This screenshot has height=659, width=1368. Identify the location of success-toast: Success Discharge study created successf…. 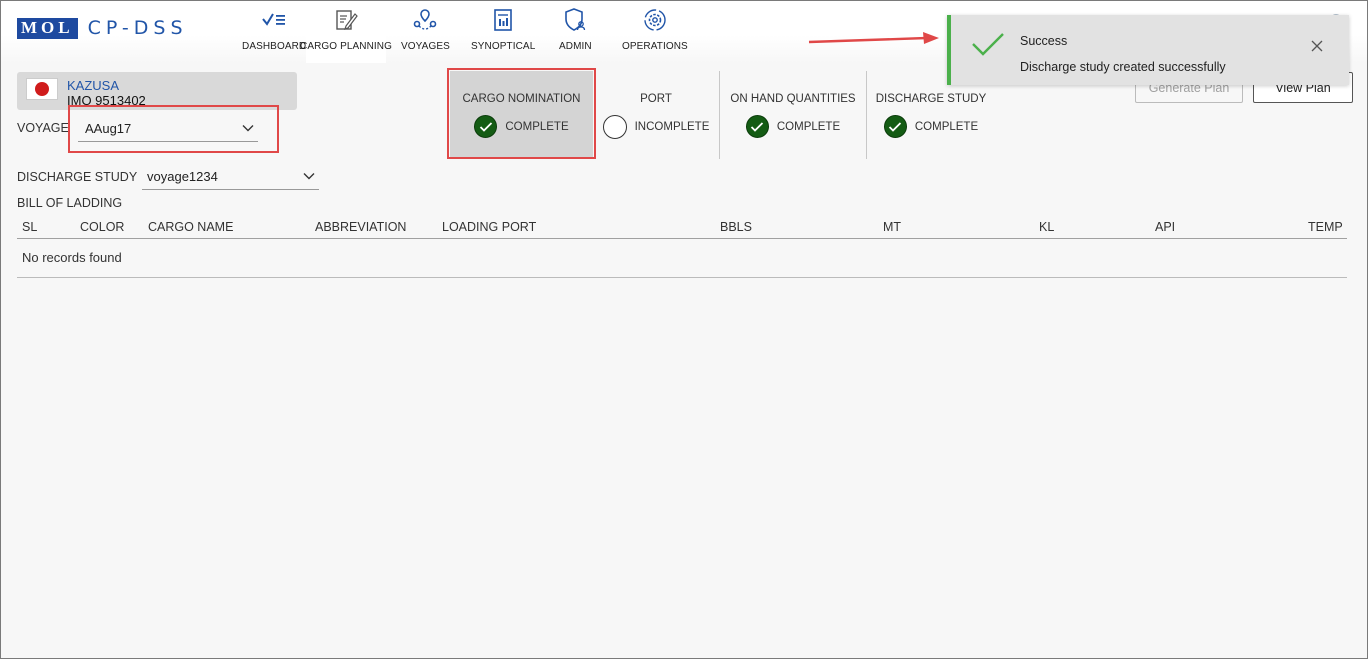
(1148, 50).